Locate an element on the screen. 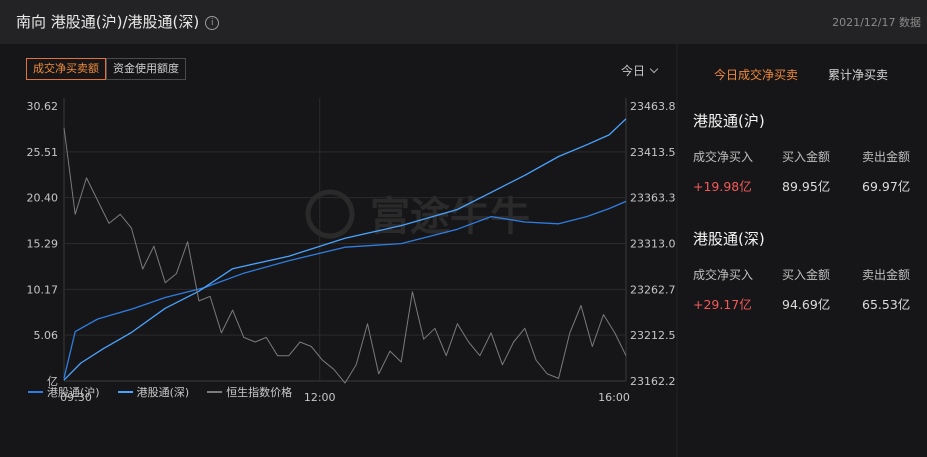 The width and height of the screenshot is (927, 457). y-right-tick-label: 23262.7 is located at coordinates (653, 289).